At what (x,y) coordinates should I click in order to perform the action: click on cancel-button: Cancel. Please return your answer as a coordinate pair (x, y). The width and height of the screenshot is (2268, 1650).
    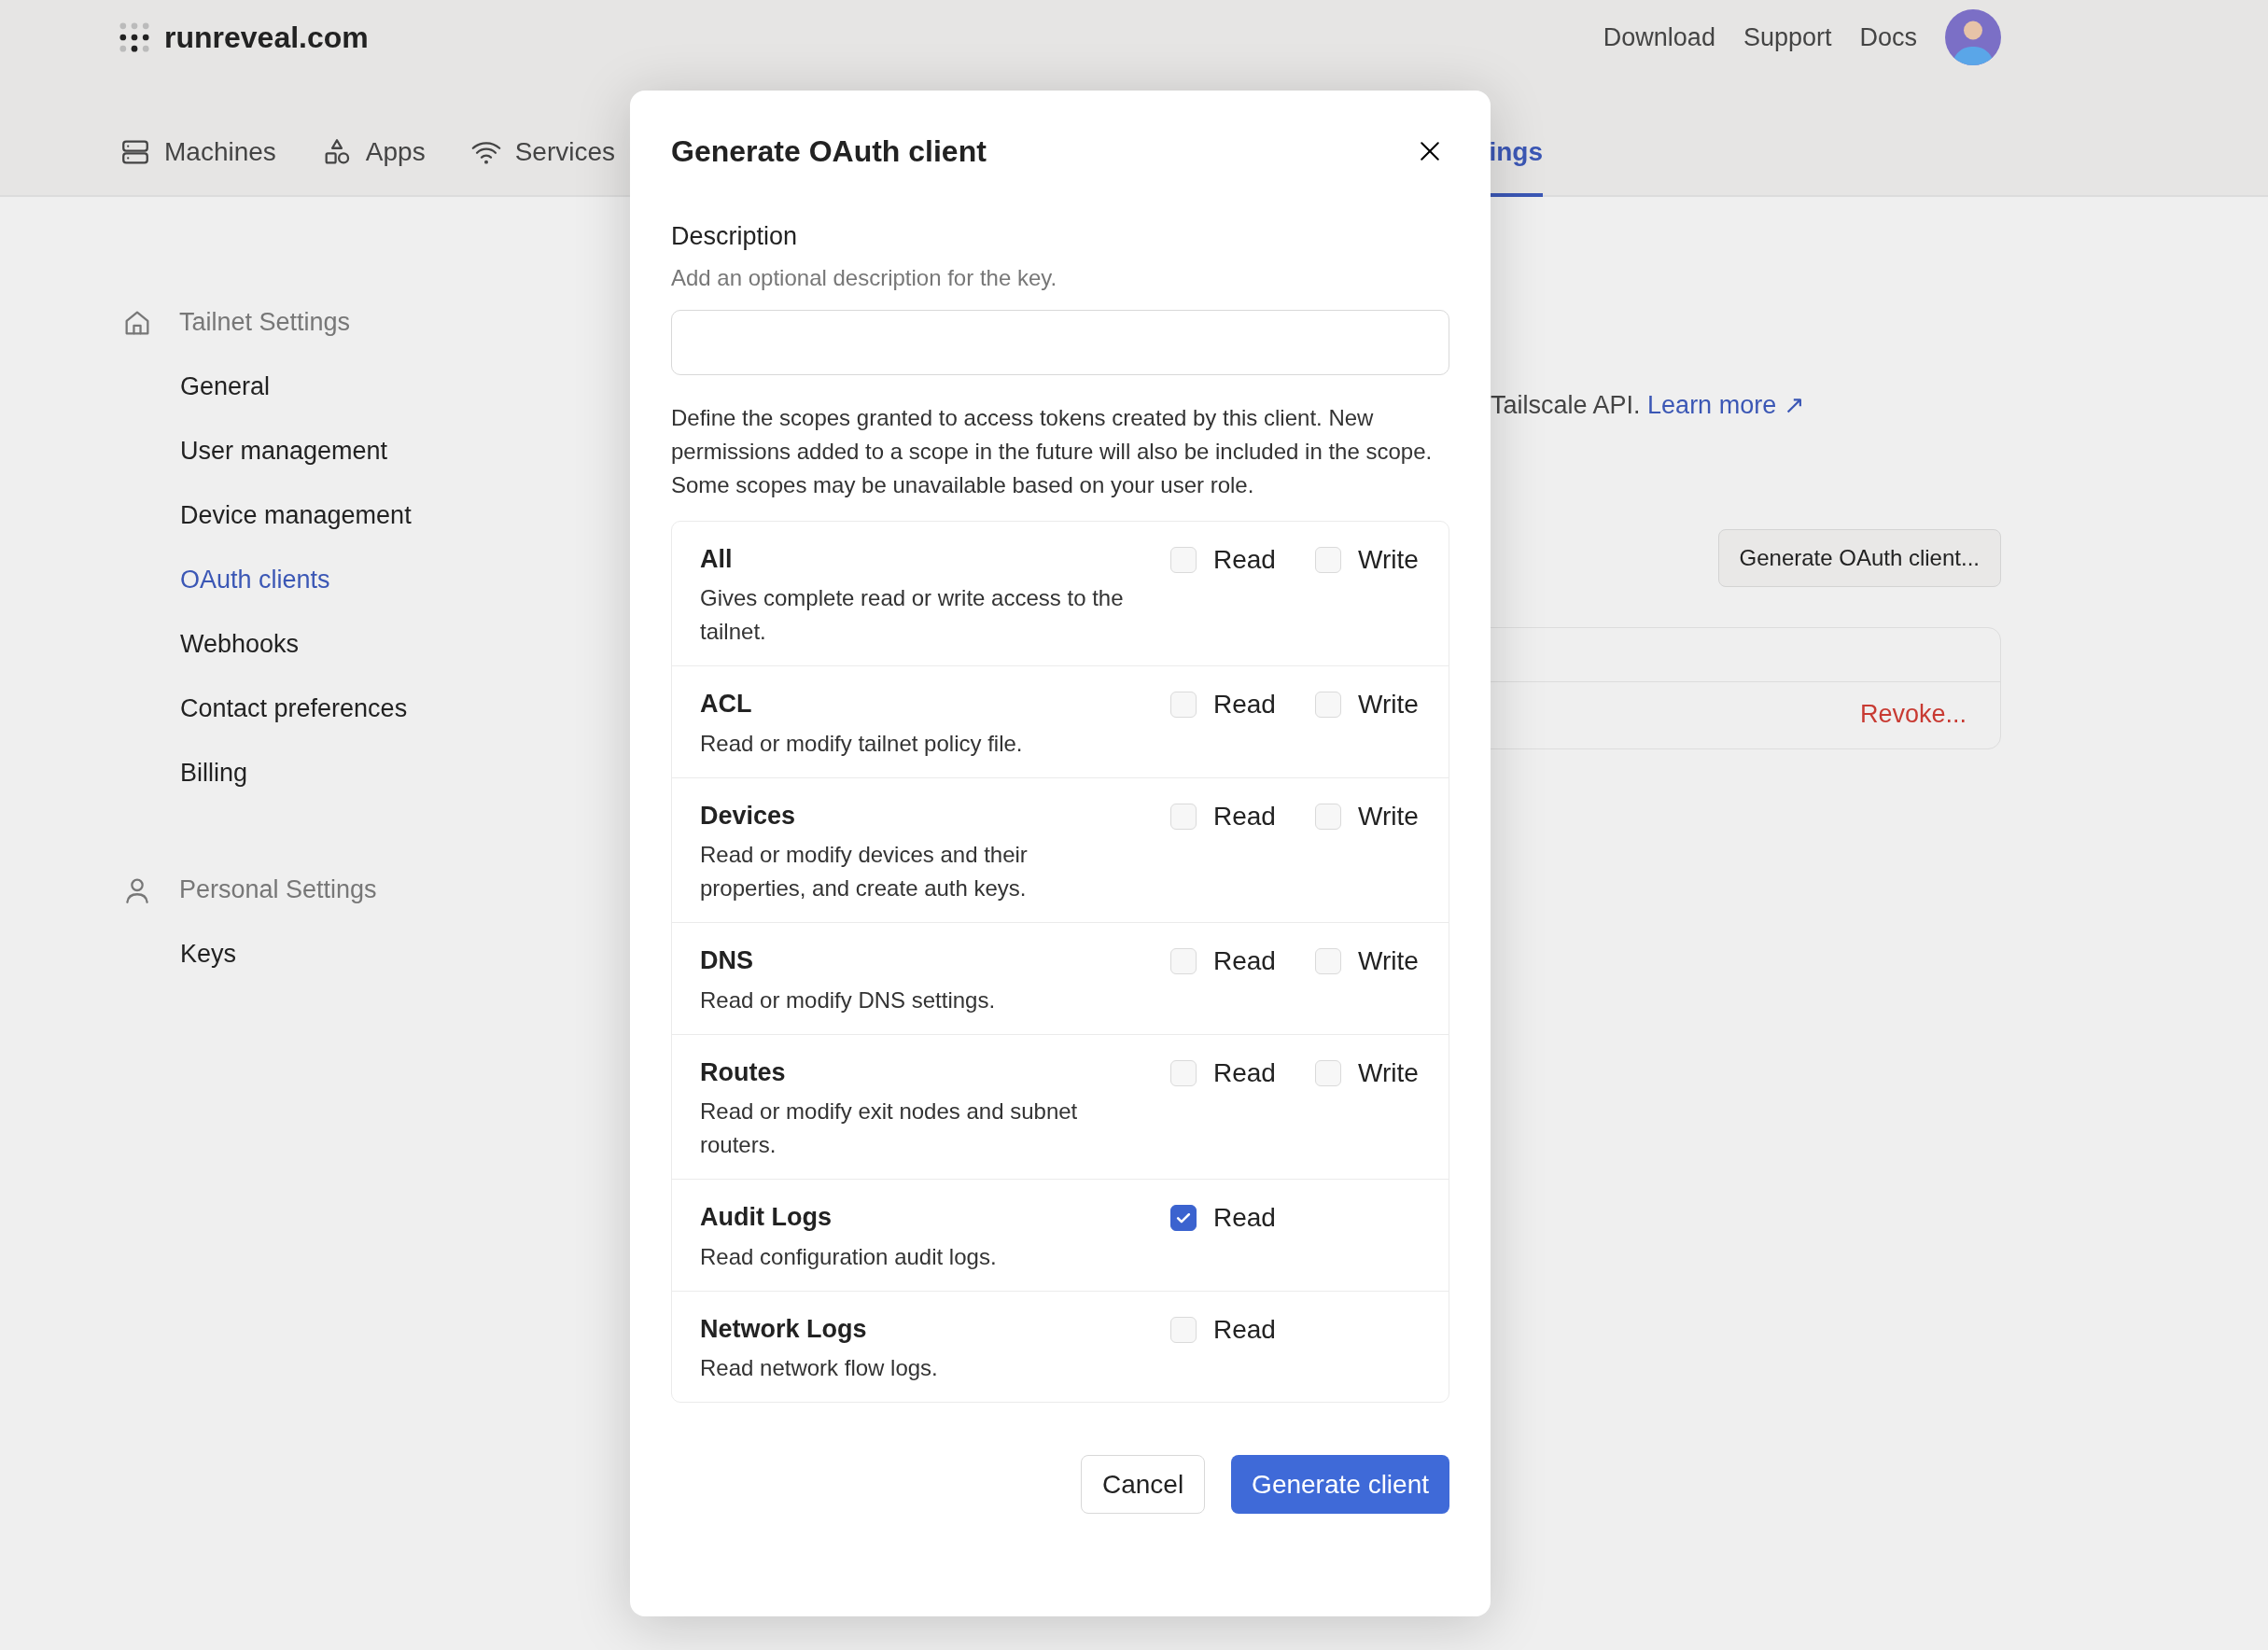
    Looking at the image, I should click on (1143, 1484).